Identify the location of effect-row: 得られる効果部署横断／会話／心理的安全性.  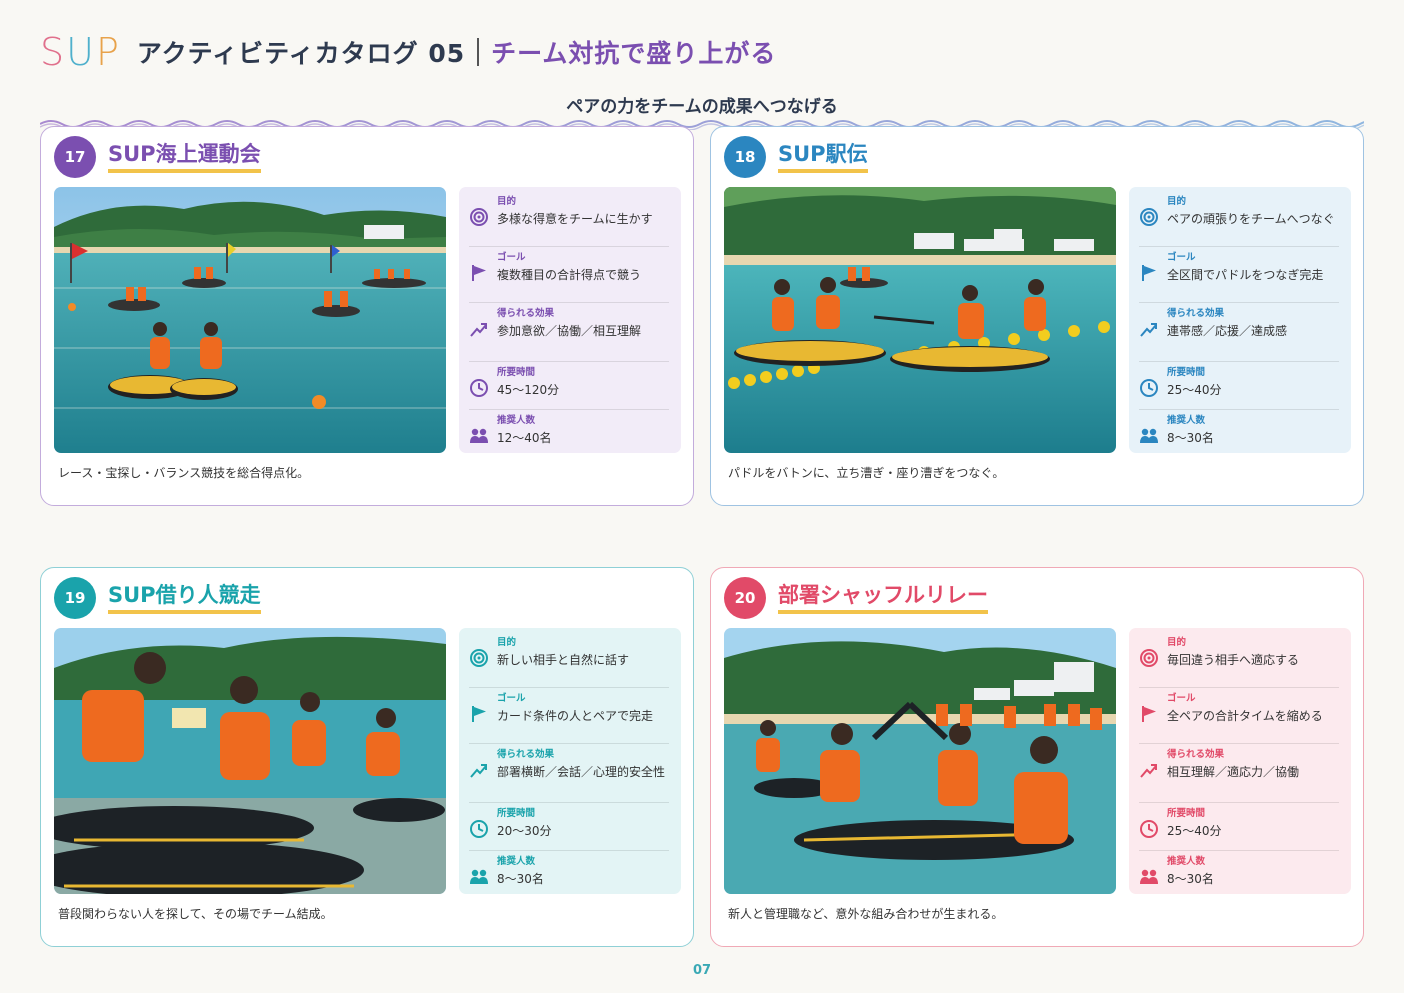
(569, 773).